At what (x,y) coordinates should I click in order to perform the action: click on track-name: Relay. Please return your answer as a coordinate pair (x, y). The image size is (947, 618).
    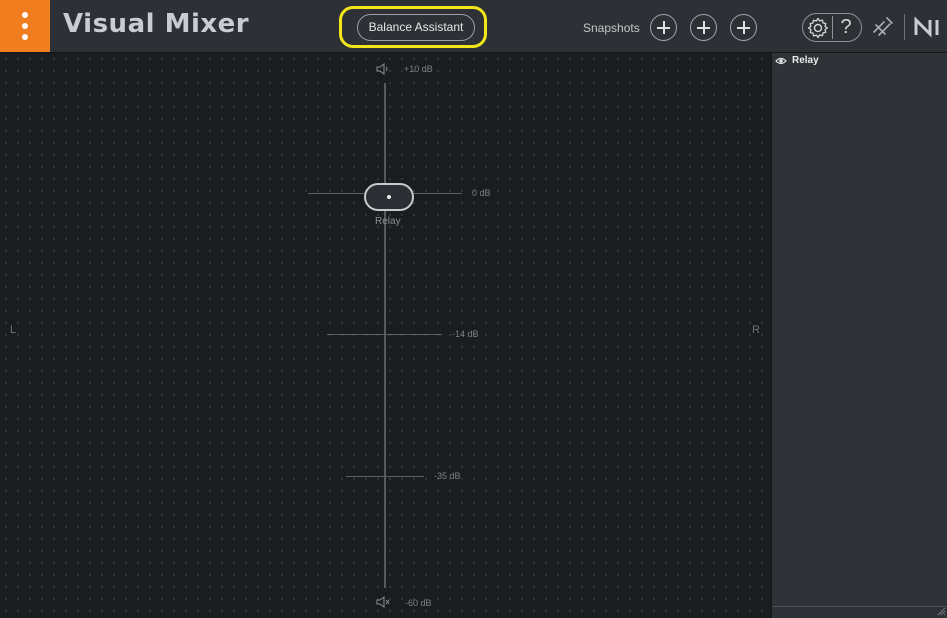
    Looking at the image, I should click on (805, 60).